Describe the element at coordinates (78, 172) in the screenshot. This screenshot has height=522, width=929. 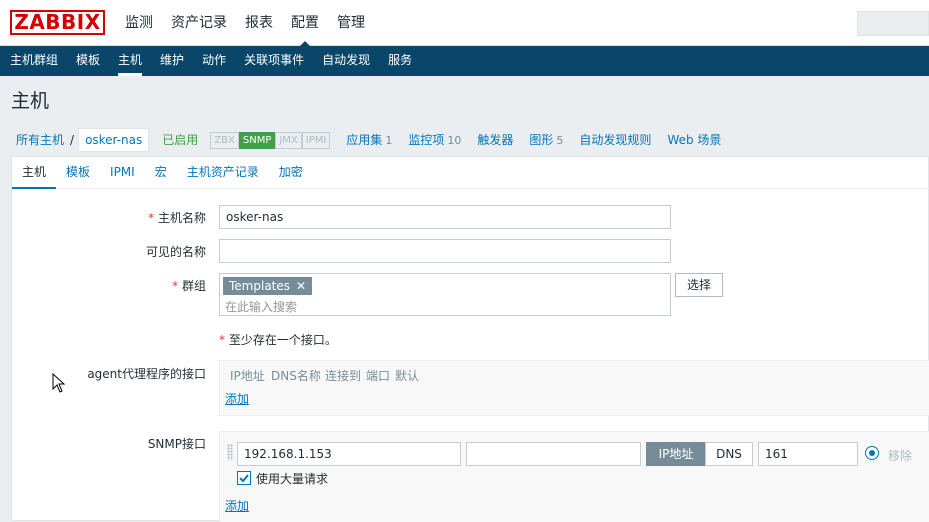
I see `tab-templates: 模板` at that location.